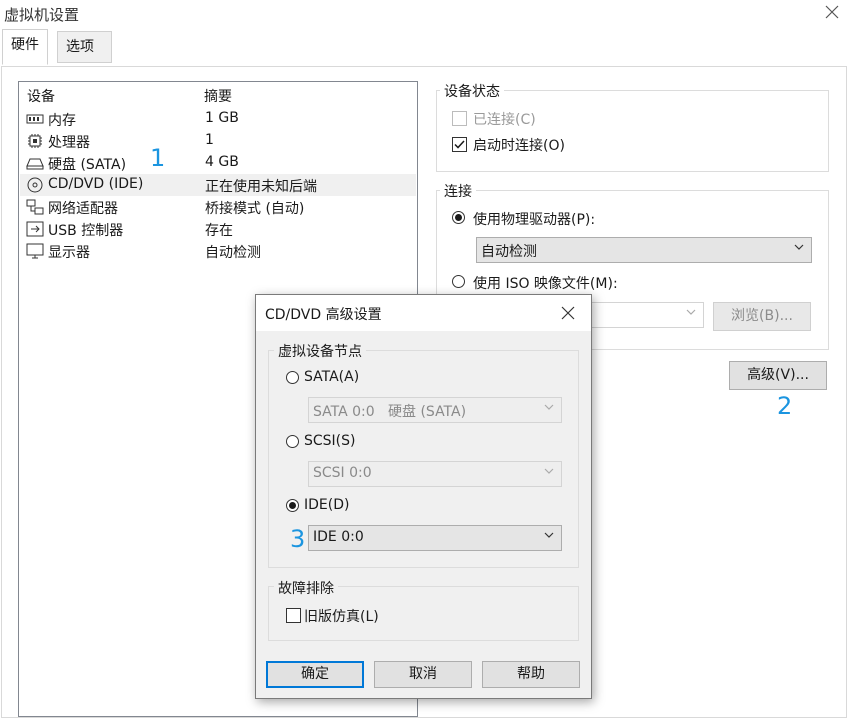 The height and width of the screenshot is (718, 847). What do you see at coordinates (519, 146) in the screenshot?
I see `connect-at-power-on-label: 启动时连接(O)` at bounding box center [519, 146].